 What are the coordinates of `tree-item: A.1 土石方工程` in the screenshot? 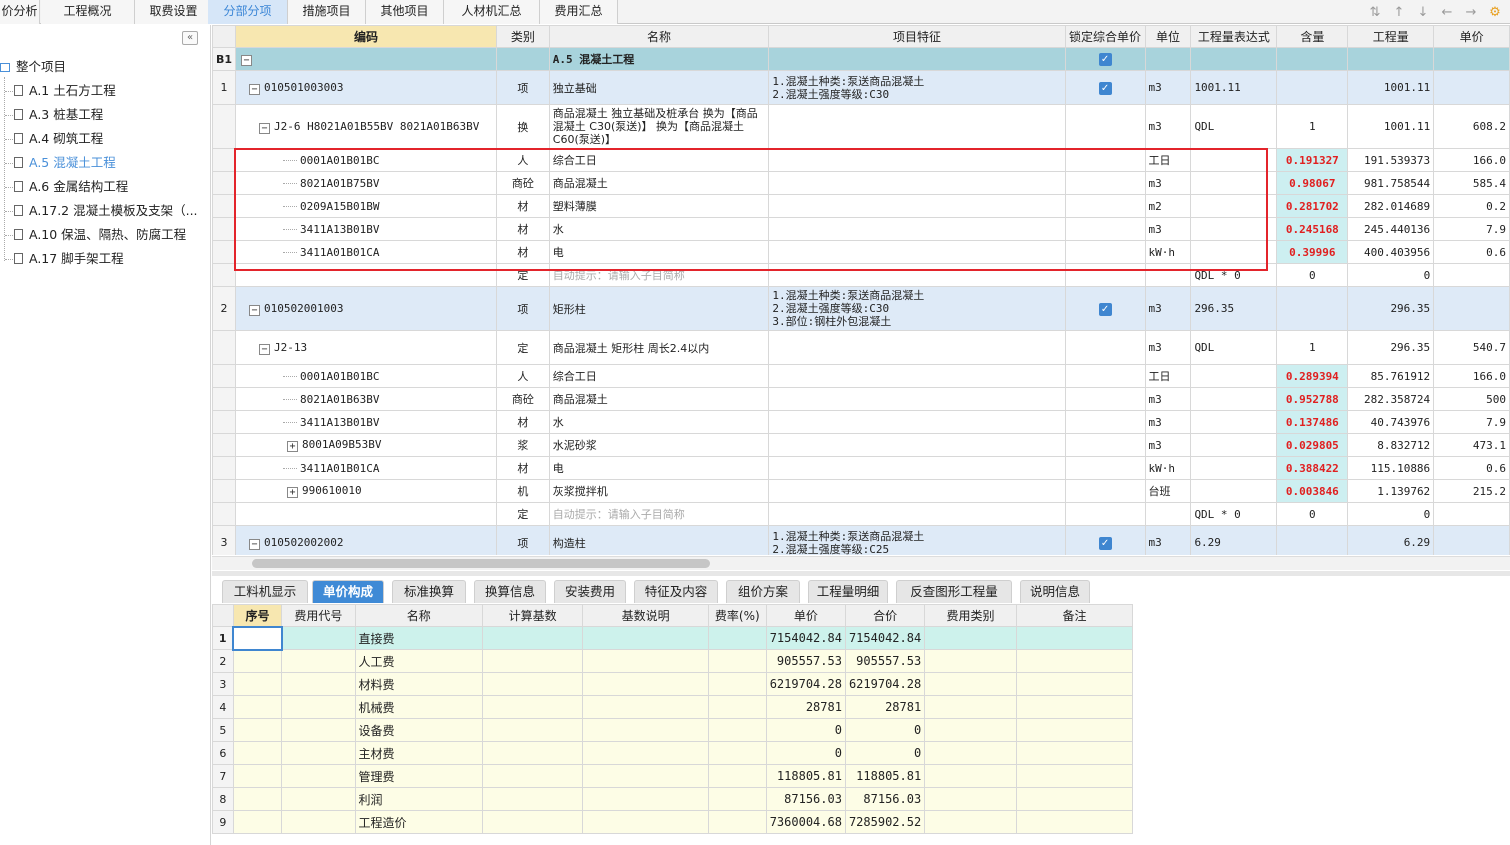 It's located at (65, 91).